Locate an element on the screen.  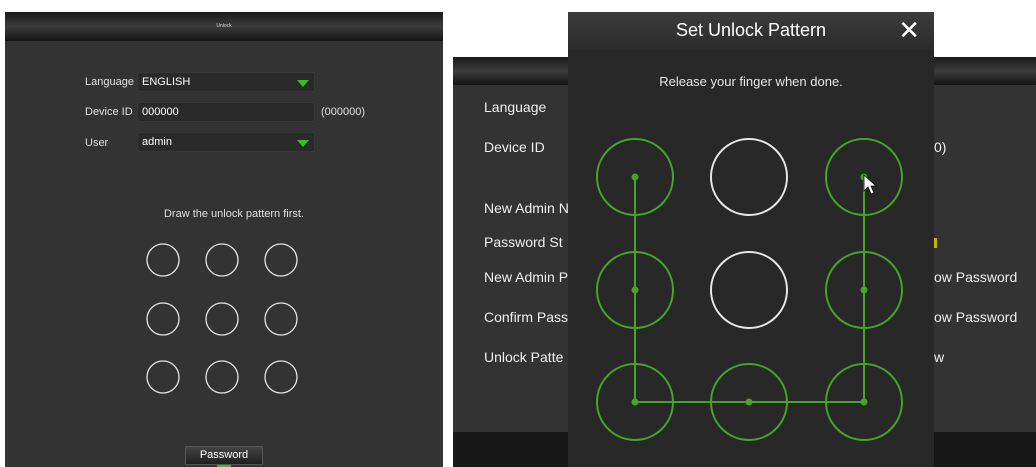
user-select: admin is located at coordinates (226, 142).